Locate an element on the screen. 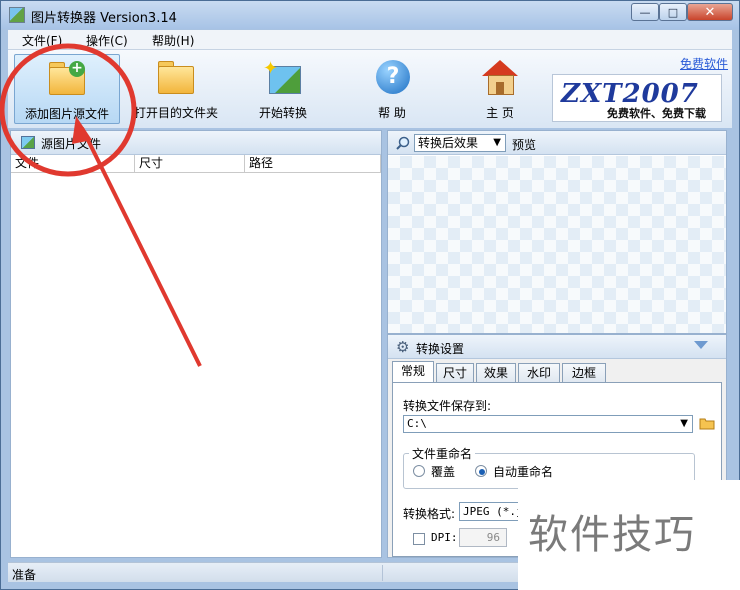  effect-select-value: 转换后效果 is located at coordinates (448, 143).